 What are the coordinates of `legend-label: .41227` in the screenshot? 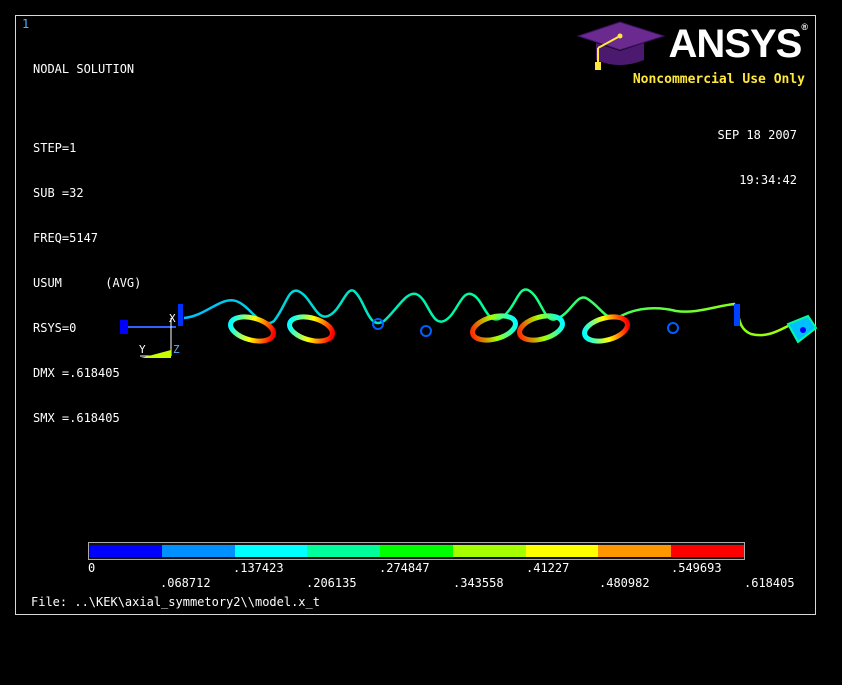 It's located at (548, 568).